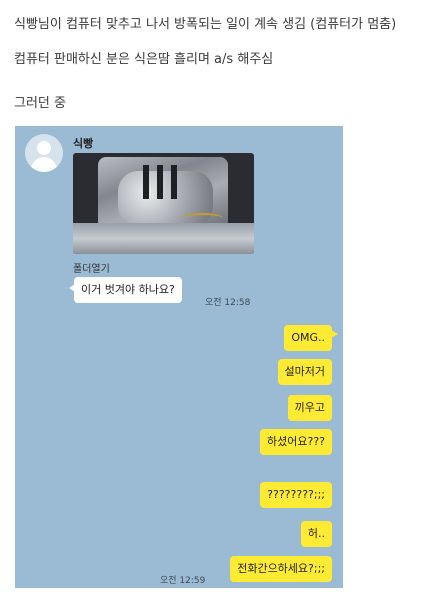 The width and height of the screenshot is (442, 611). Describe the element at coordinates (296, 442) in the screenshot. I see `outgoing-message: 하셨어요???` at that location.